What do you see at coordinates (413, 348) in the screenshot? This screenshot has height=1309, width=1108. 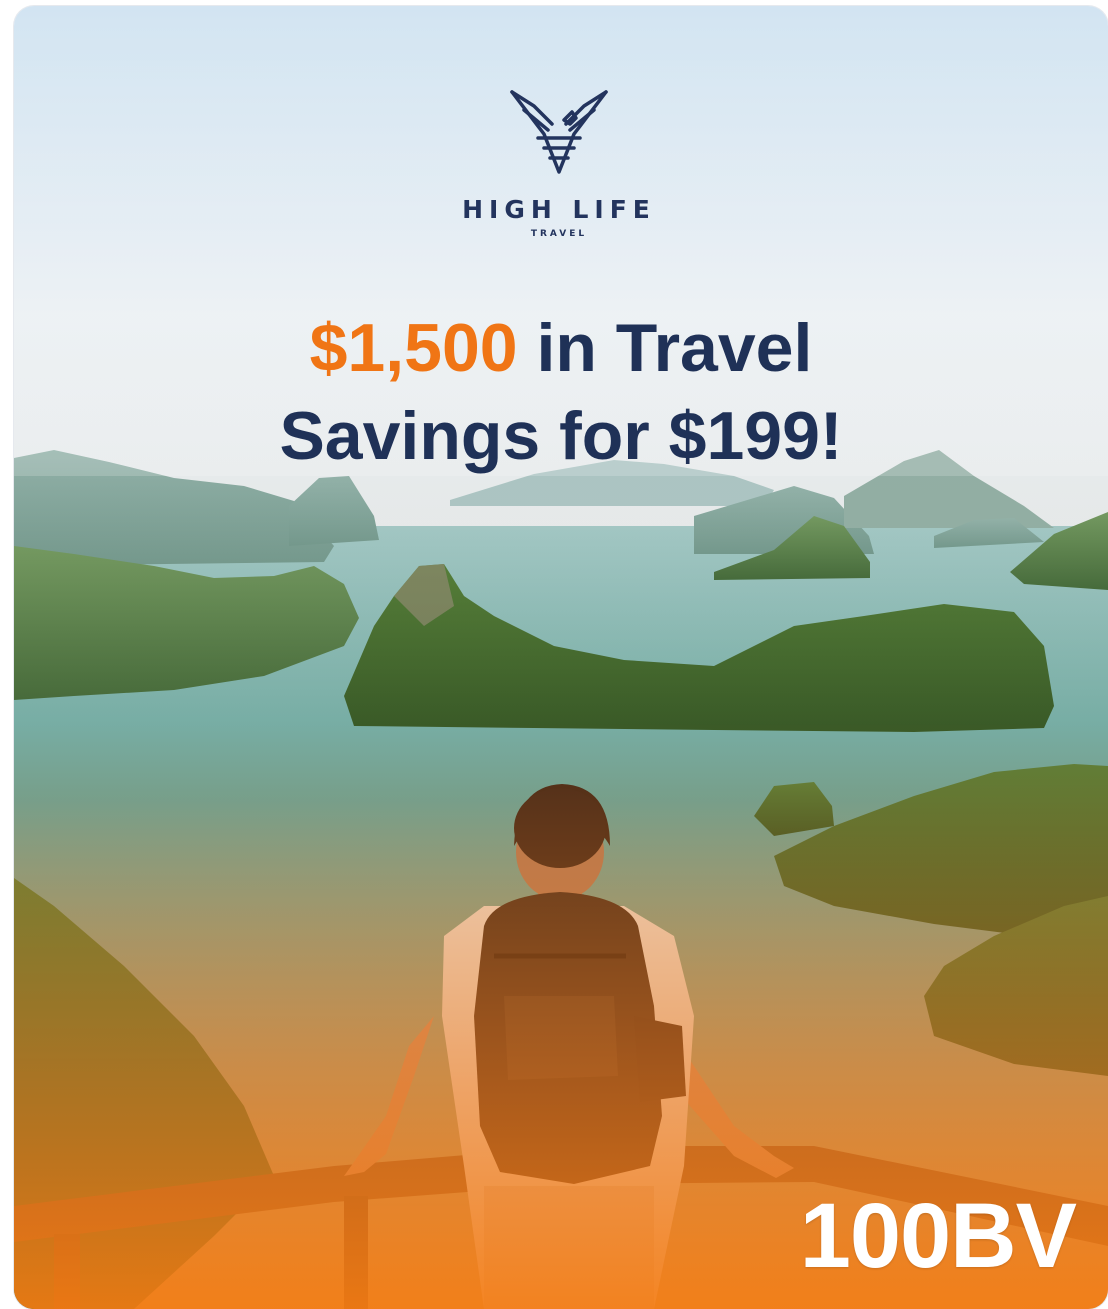 I see `headline-accent-amount: $1,500` at bounding box center [413, 348].